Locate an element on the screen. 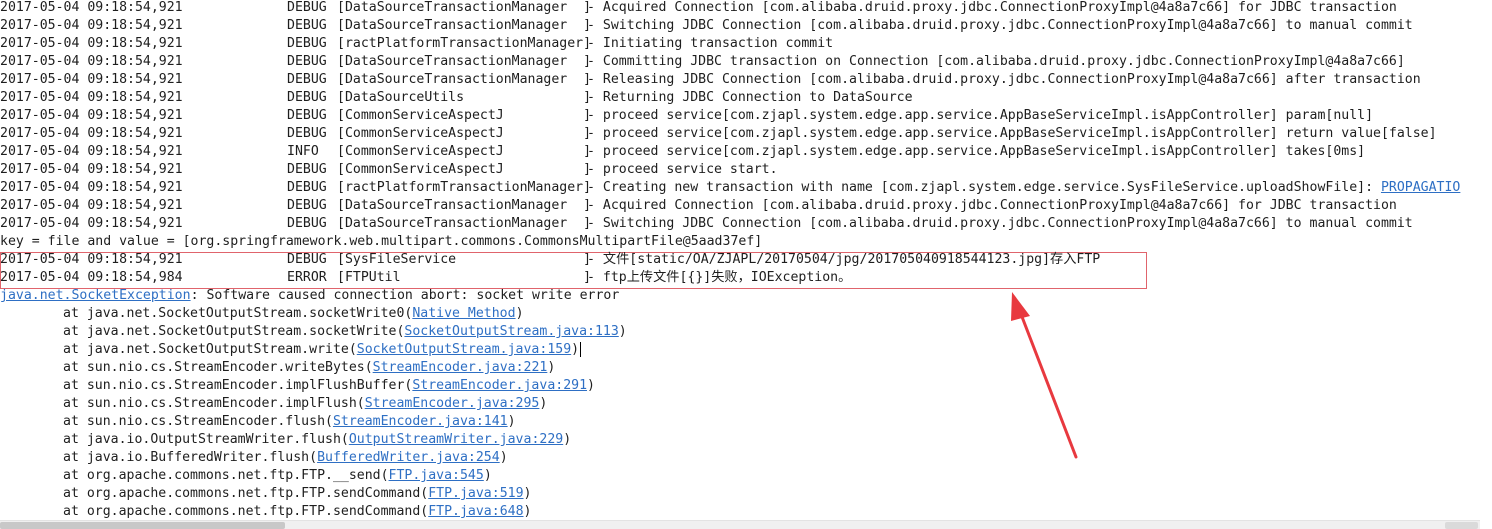 Image resolution: width=1492 pixels, height=529 pixels. frame-source-link: FTP.java:545 is located at coordinates (436, 475).